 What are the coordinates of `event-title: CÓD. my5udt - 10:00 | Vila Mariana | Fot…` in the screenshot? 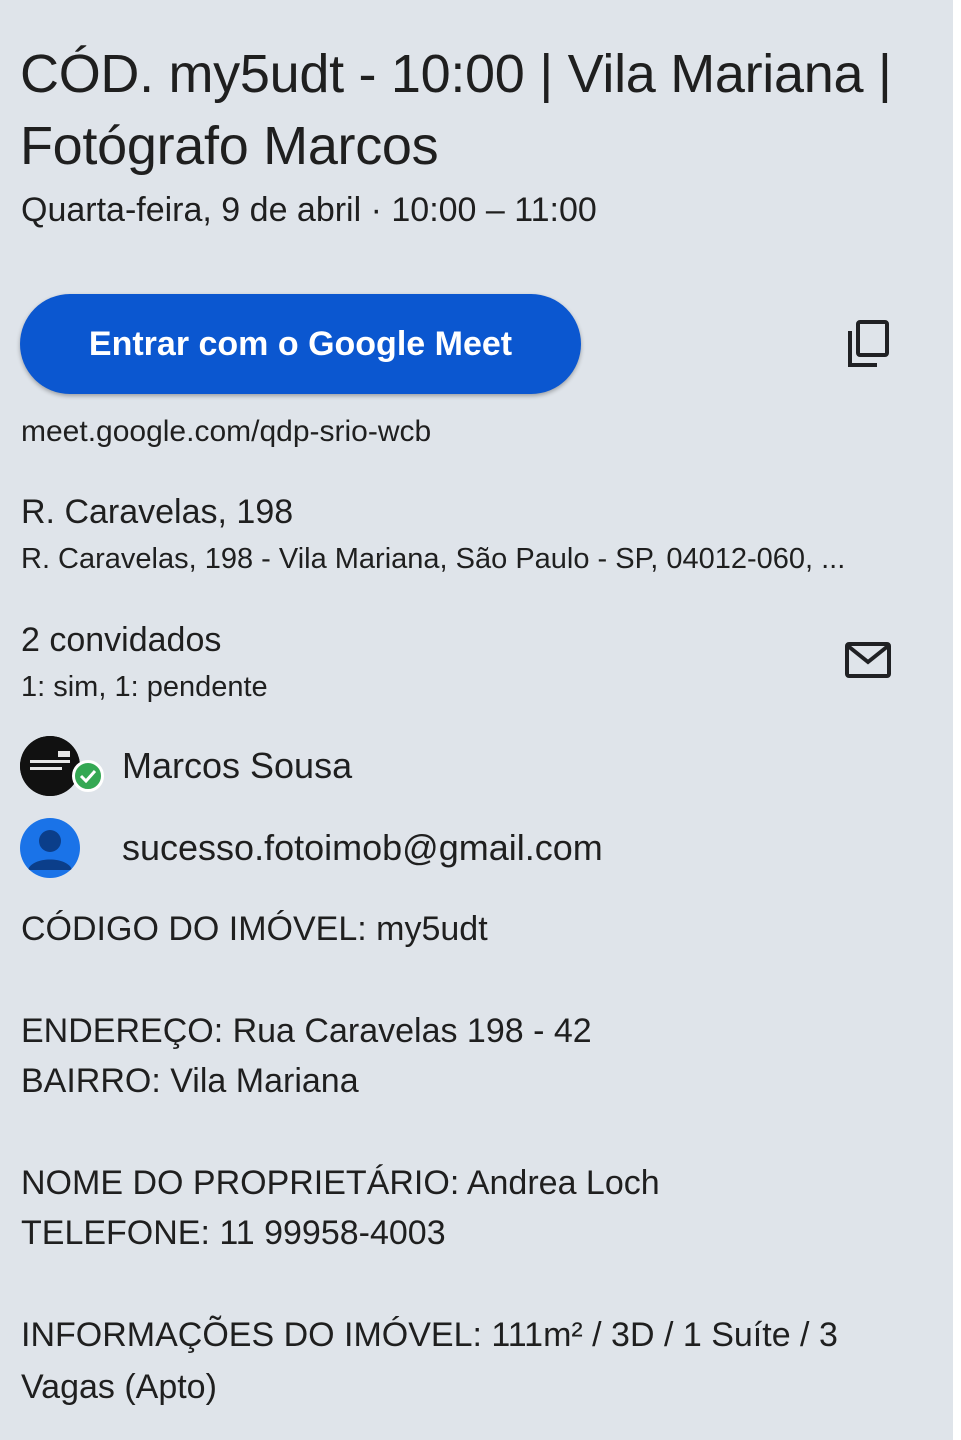 It's located at (456, 110).